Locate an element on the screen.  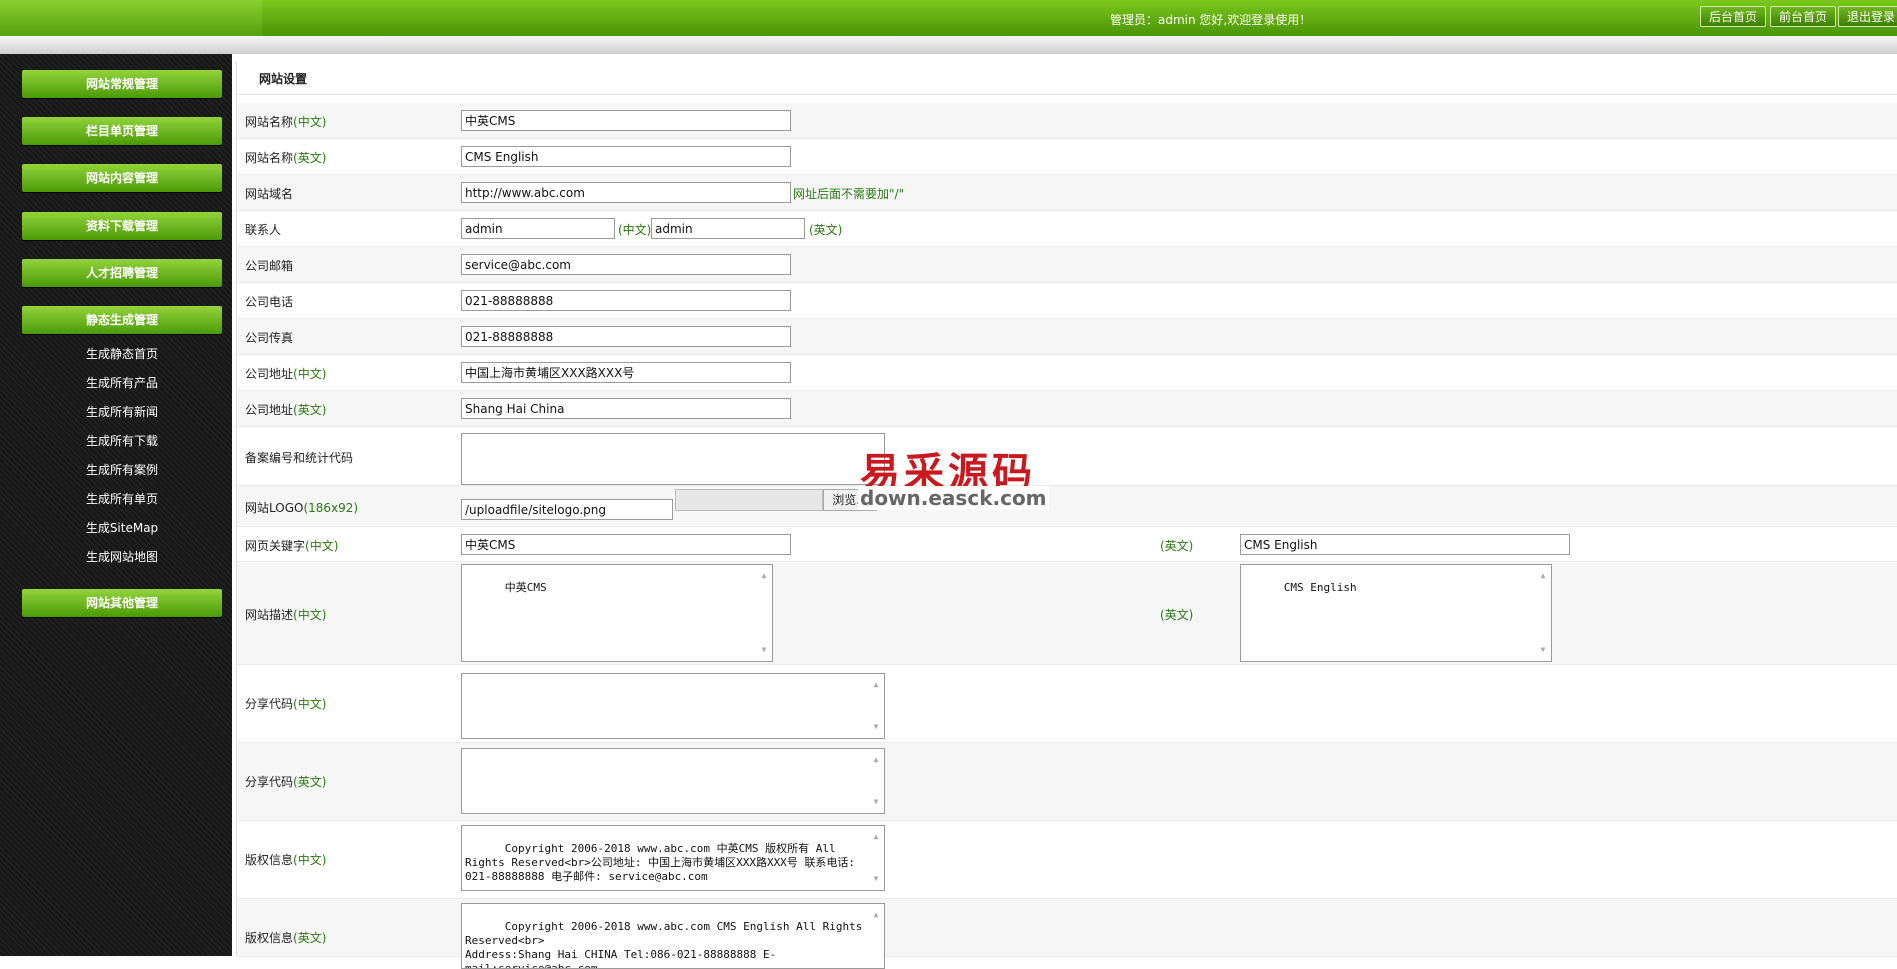
menu-column-pages: 栏目单页管理 is located at coordinates (122, 131).